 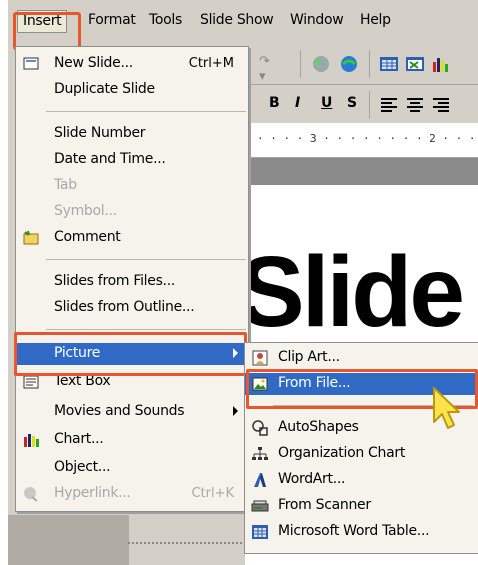 What do you see at coordinates (130, 354) in the screenshot?
I see `picture-callout-highlight` at bounding box center [130, 354].